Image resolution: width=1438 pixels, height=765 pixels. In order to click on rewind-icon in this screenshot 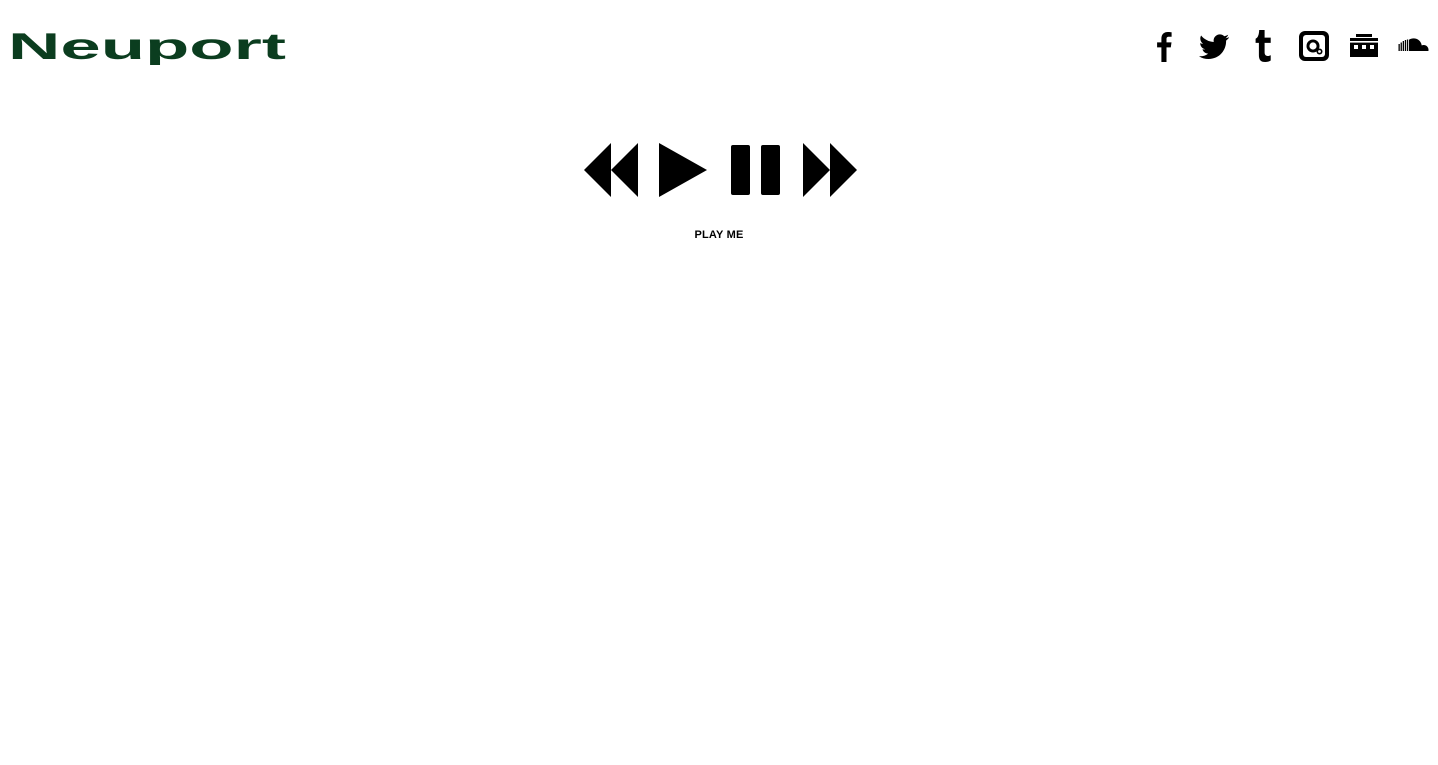, I will do `click(611, 170)`.